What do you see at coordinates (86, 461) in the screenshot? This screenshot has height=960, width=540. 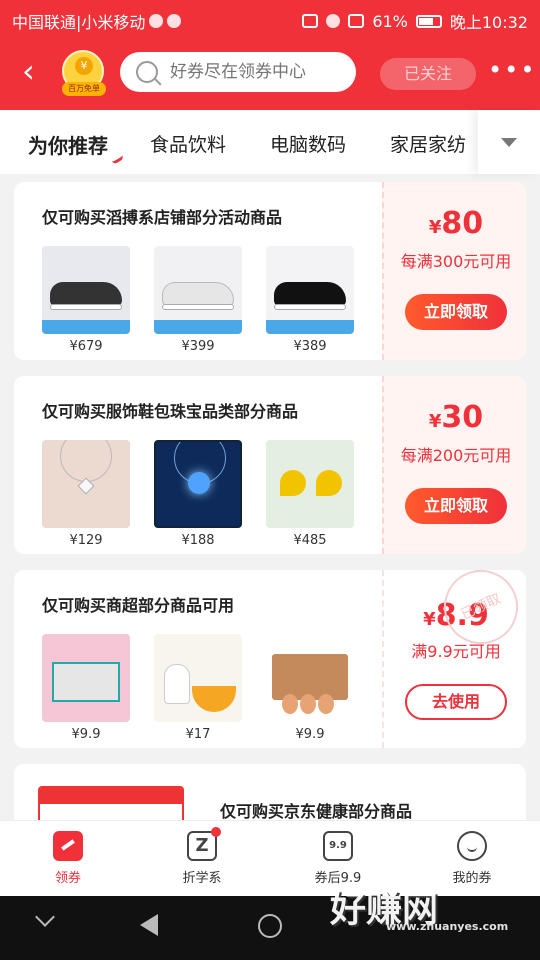 I see `necklace-chain` at bounding box center [86, 461].